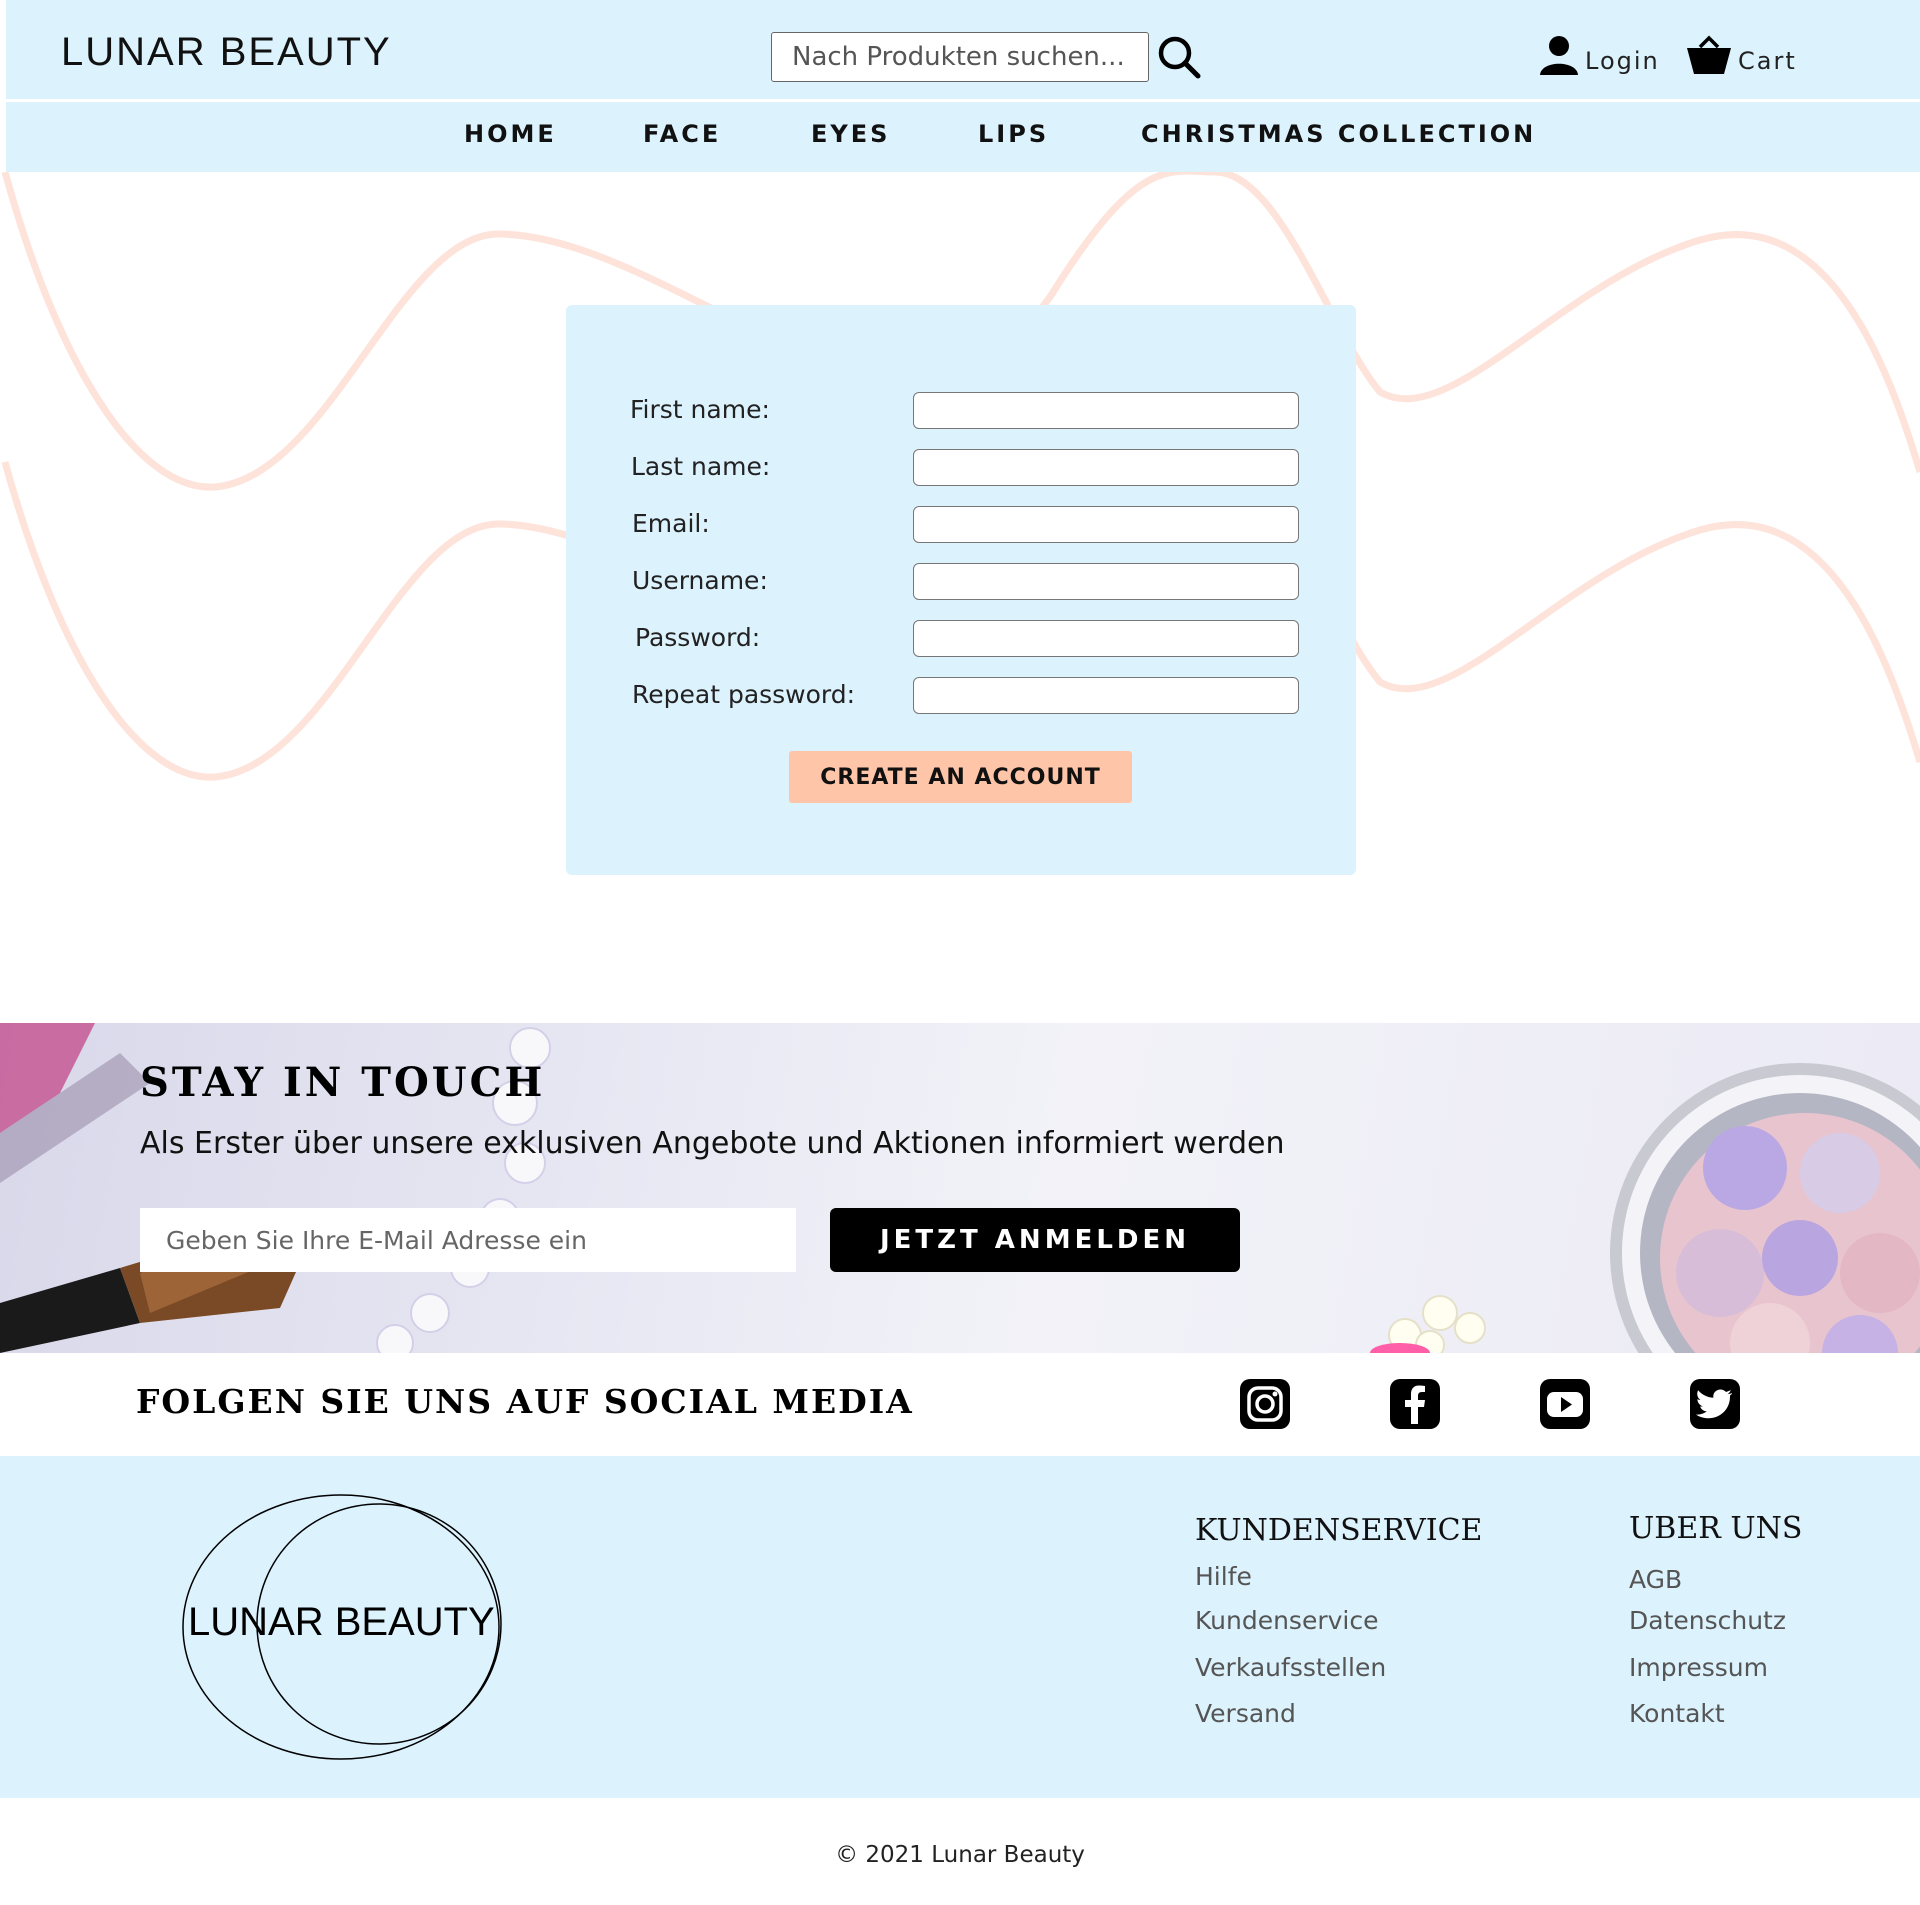  Describe the element at coordinates (960, 777) in the screenshot. I see `create-account-button: CREATE AN ACCOUNT` at that location.